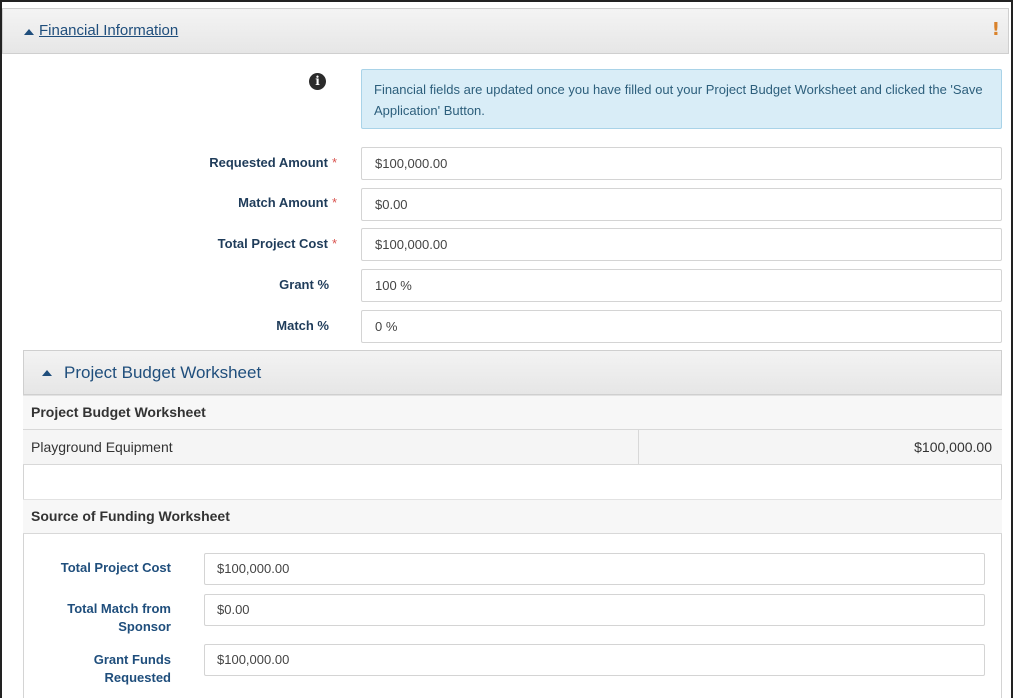 Image resolution: width=1013 pixels, height=698 pixels. I want to click on project-budget-worksheet-title: Project Budget Worksheet, so click(162, 373).